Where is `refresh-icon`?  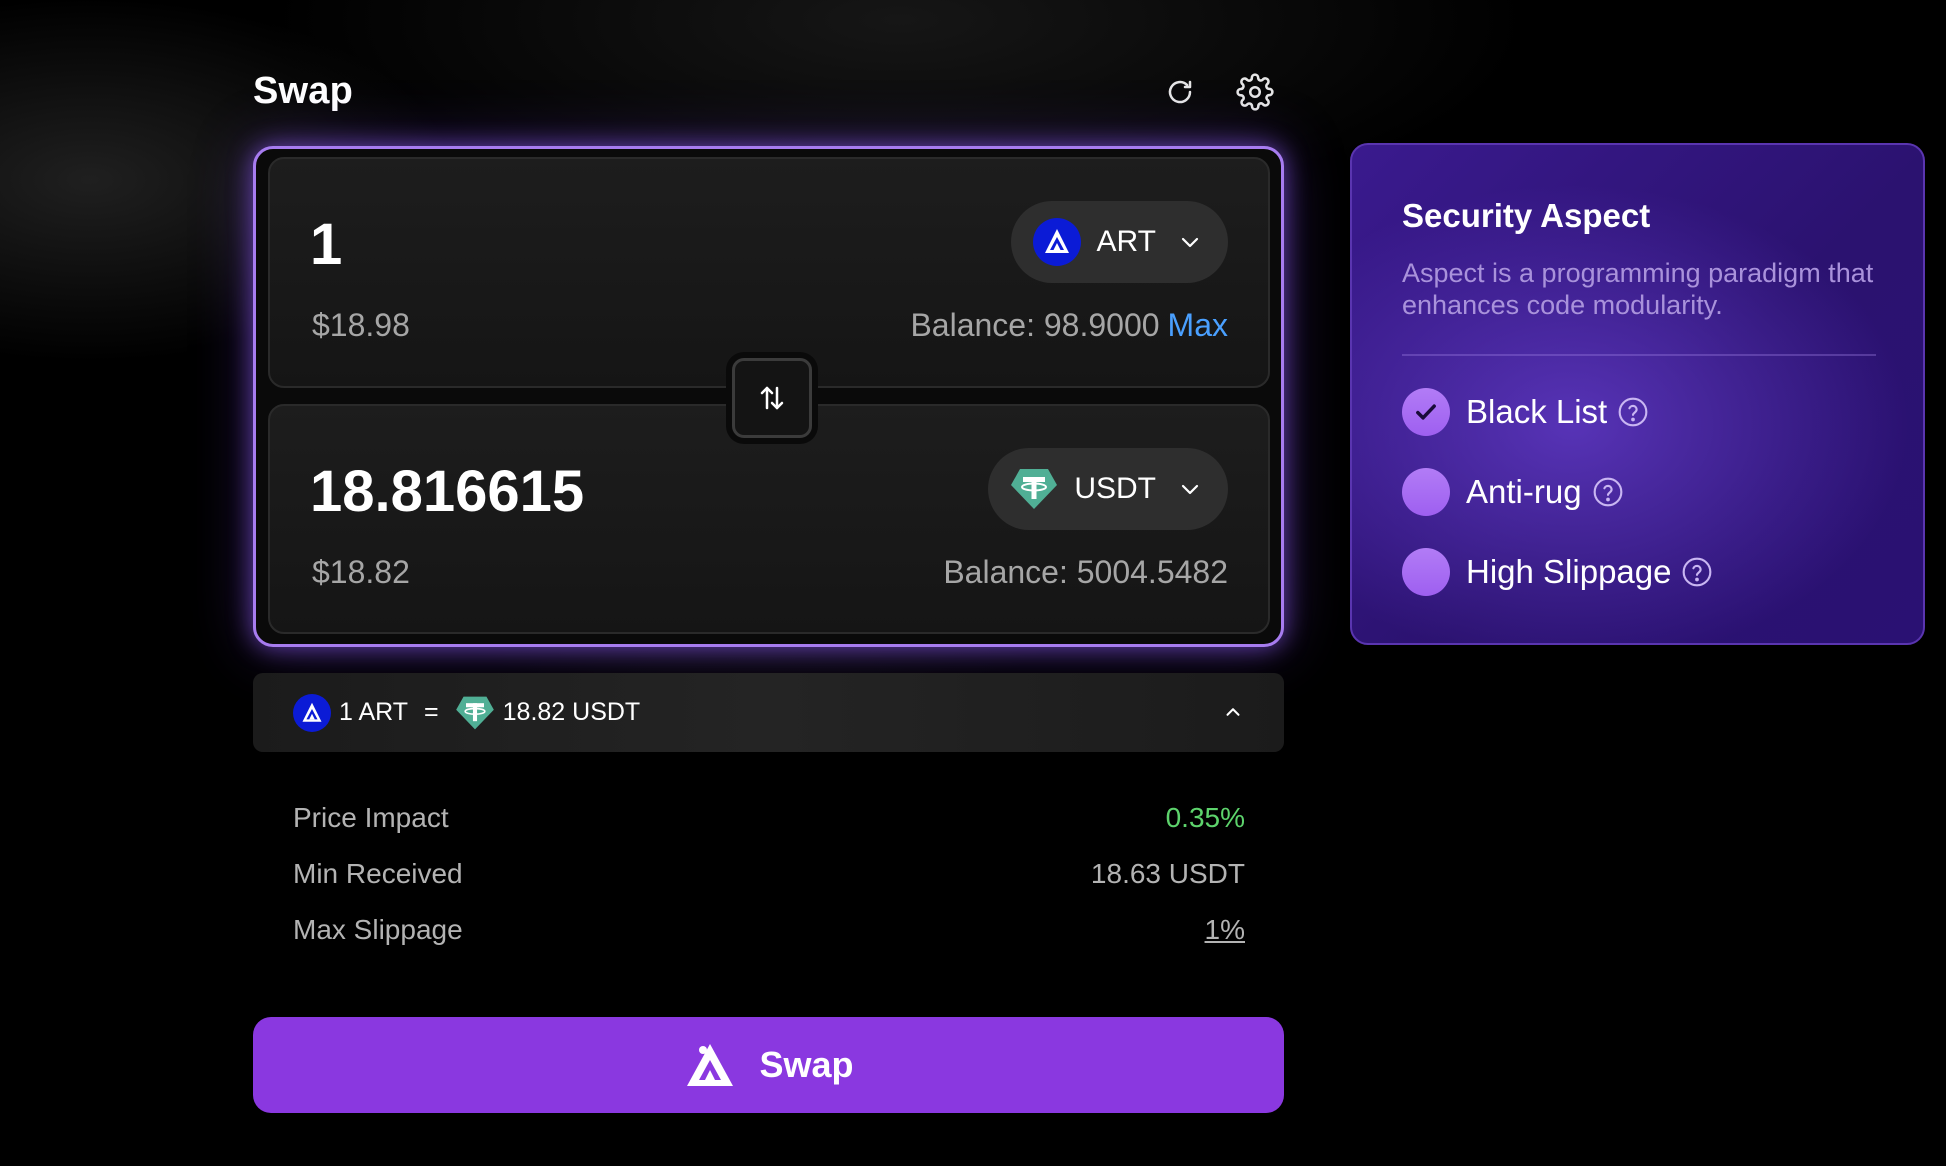 refresh-icon is located at coordinates (1180, 92).